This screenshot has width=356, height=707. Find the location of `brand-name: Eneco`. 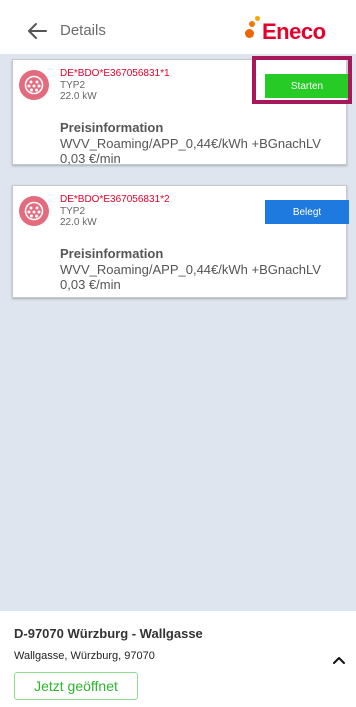

brand-name: Eneco is located at coordinates (294, 31).